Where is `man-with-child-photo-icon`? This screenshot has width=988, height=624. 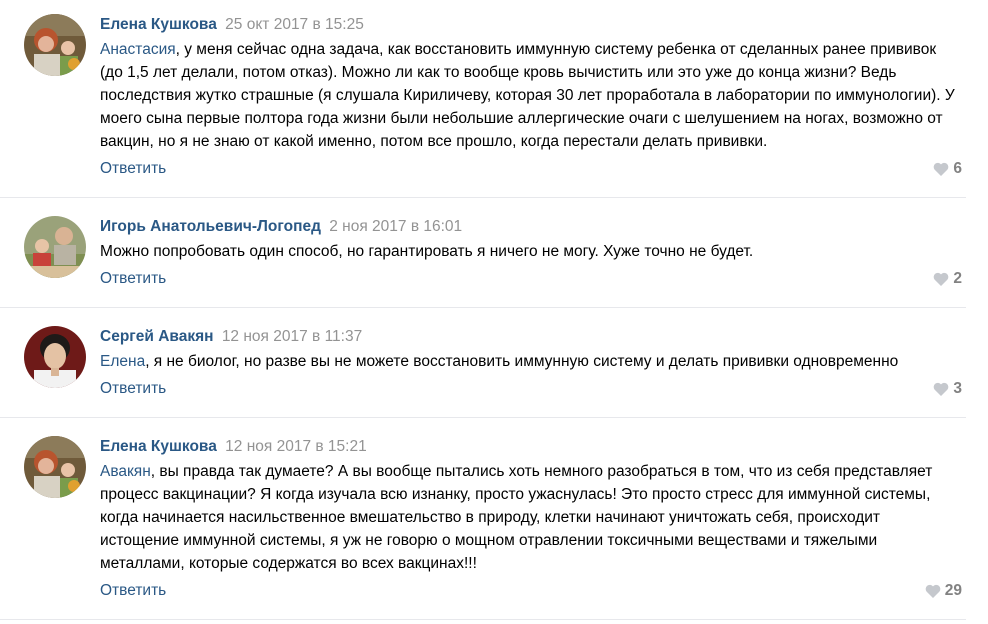
man-with-child-photo-icon is located at coordinates (55, 247).